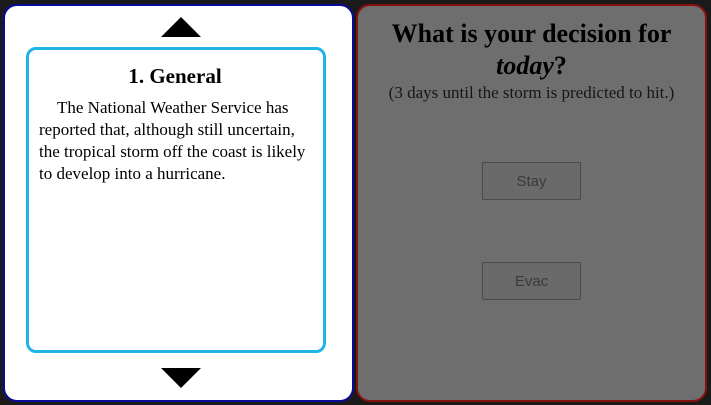  I want to click on stay-button: Stay, so click(531, 181).